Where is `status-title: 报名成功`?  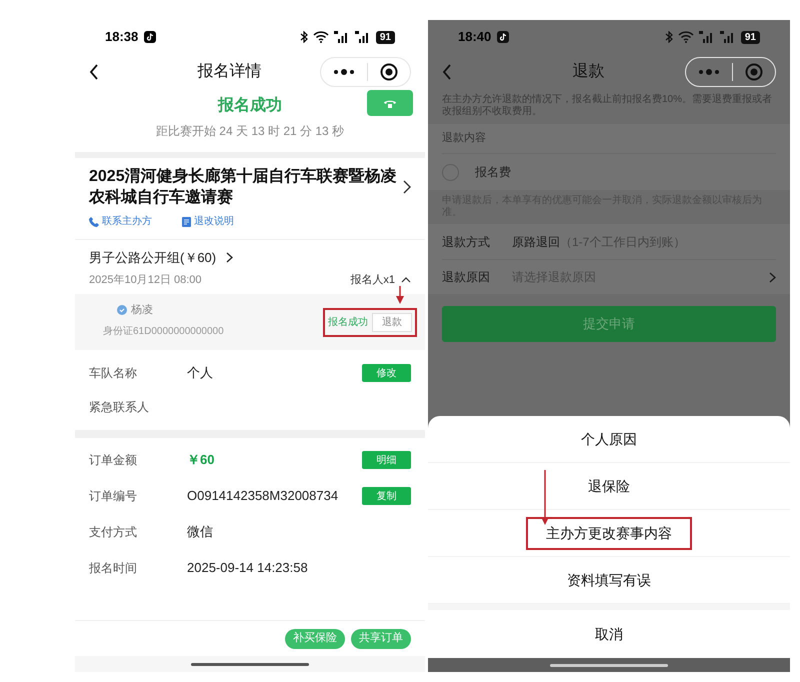
status-title: 报名成功 is located at coordinates (250, 106).